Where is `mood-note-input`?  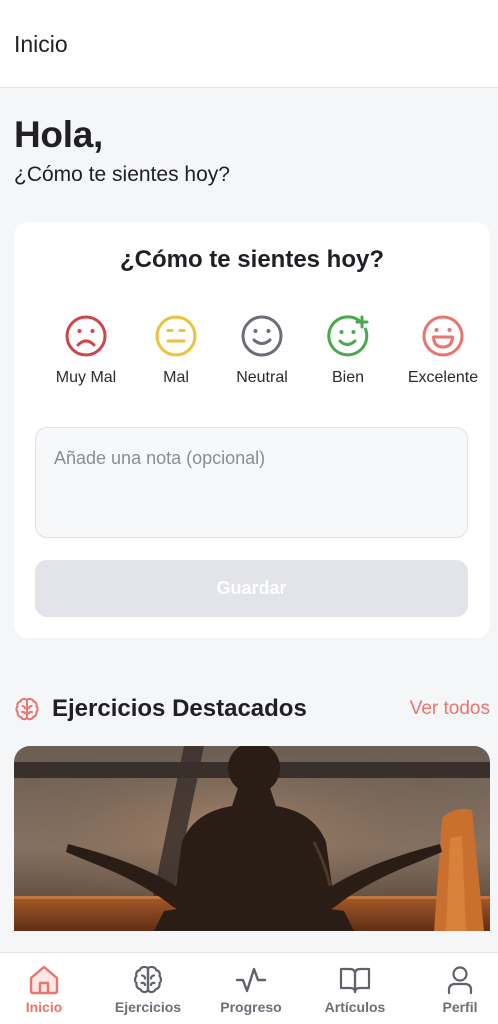
mood-note-input is located at coordinates (251, 482).